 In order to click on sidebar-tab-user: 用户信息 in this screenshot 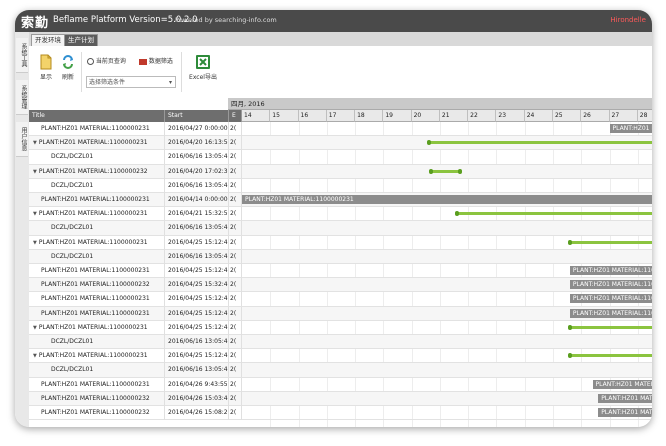, I will do `click(22, 139)`.